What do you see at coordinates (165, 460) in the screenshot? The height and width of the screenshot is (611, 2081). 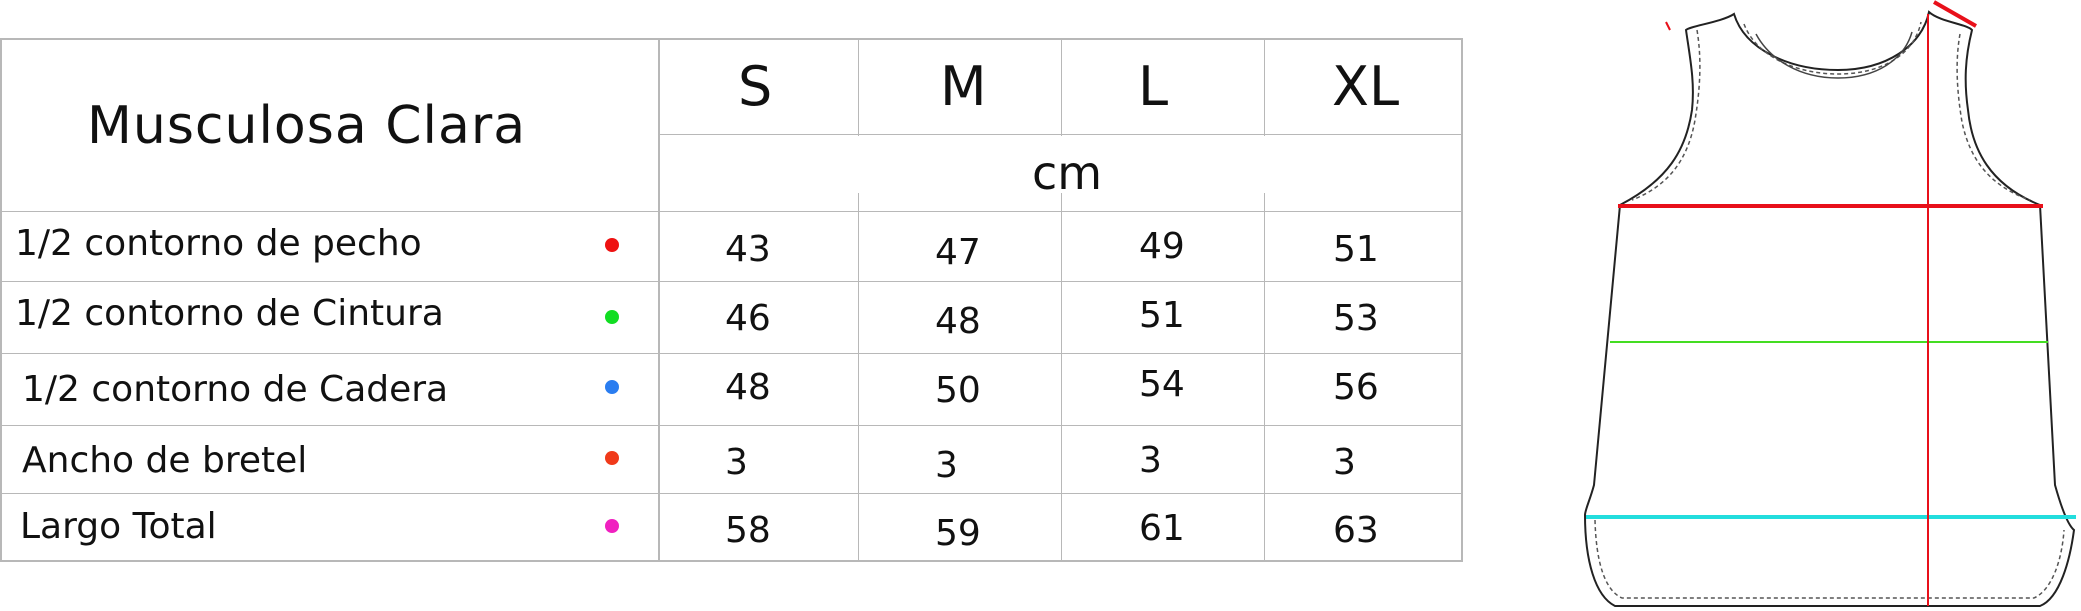 I see `row-label-strap: Ancho de bretel` at bounding box center [165, 460].